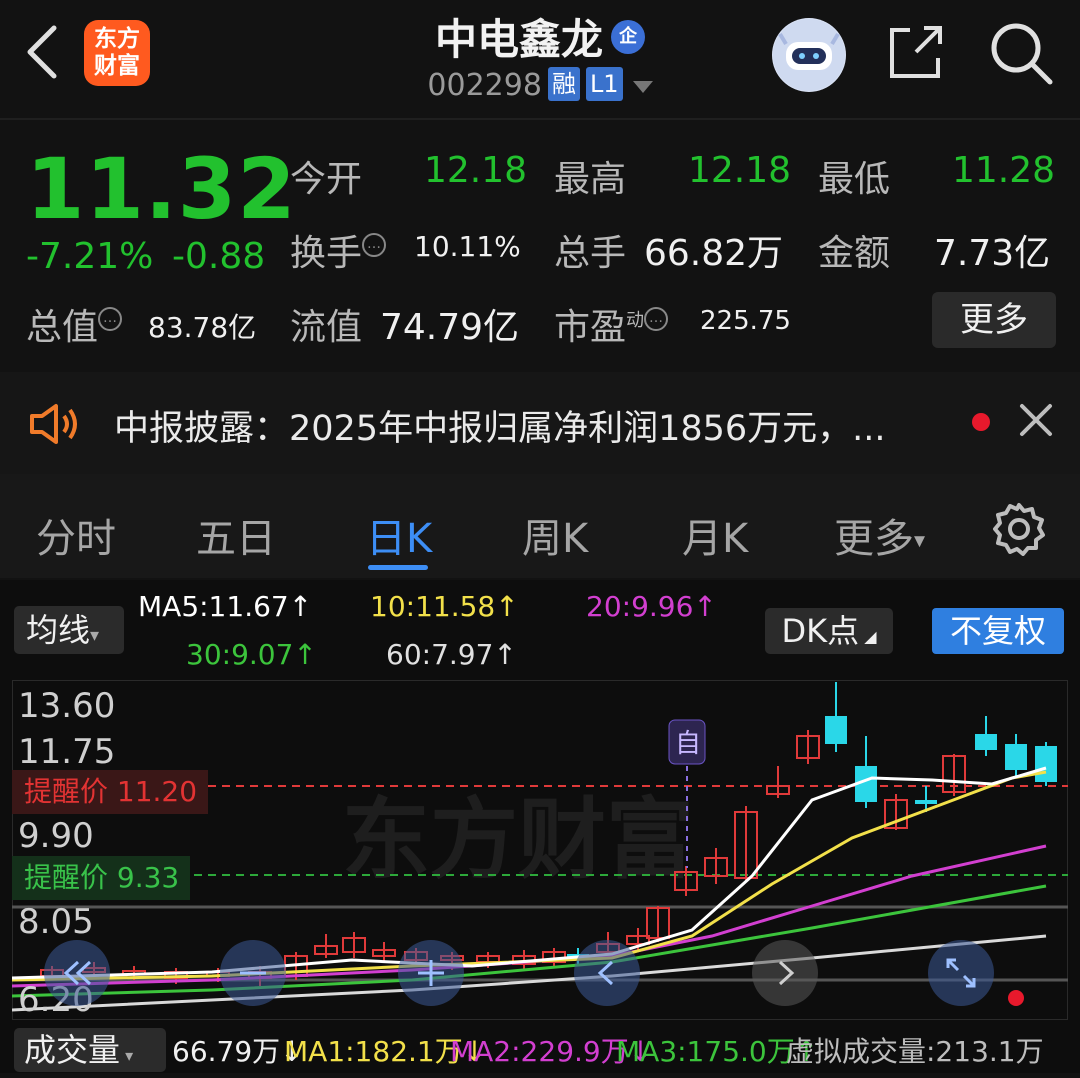 Image resolution: width=1080 pixels, height=1078 pixels. I want to click on dk-point-button: DK点 ◢, so click(829, 631).